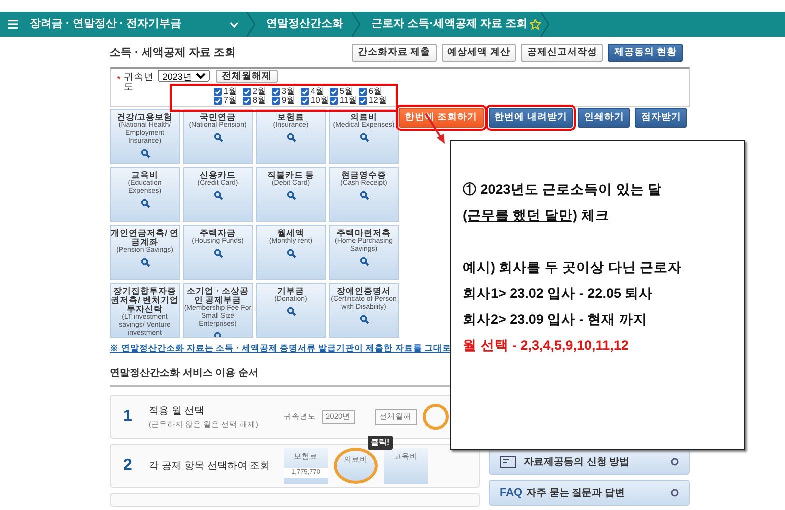  I want to click on month-label: 11월, so click(349, 100).